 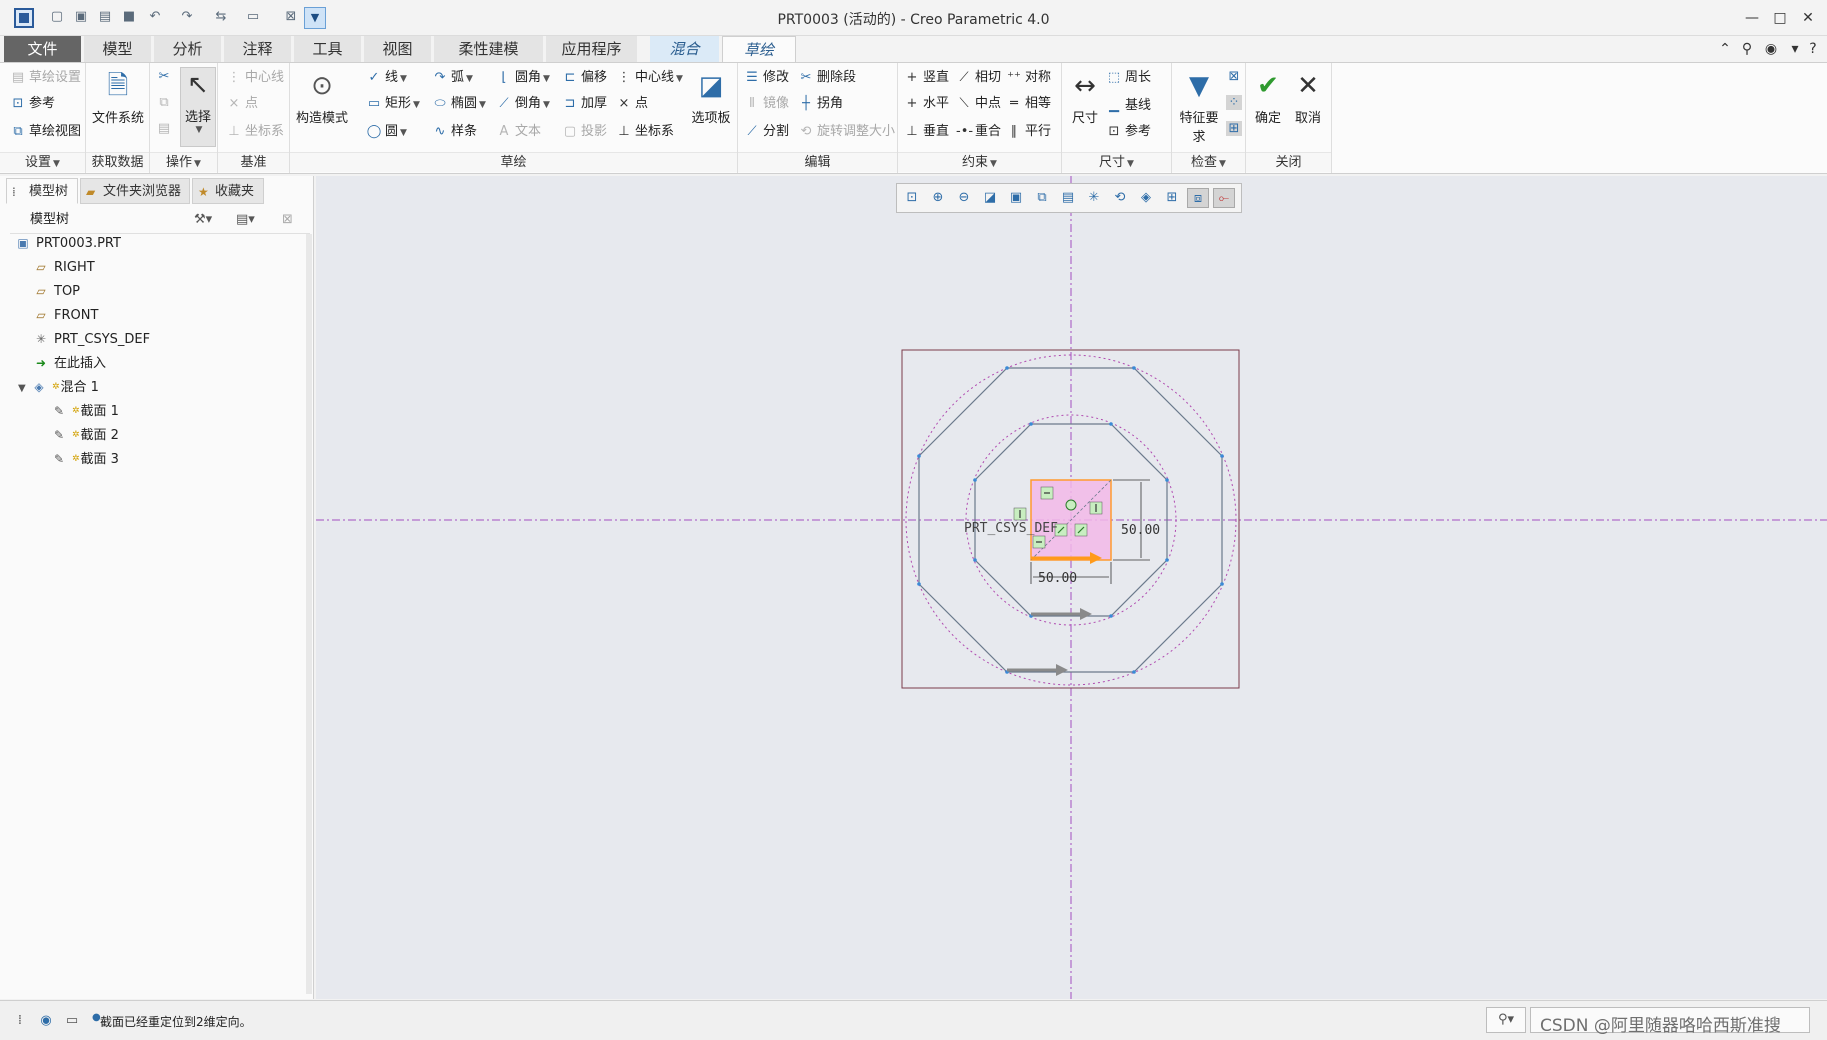 I want to click on spin-center-icon: ◈, so click(x=1146, y=198).